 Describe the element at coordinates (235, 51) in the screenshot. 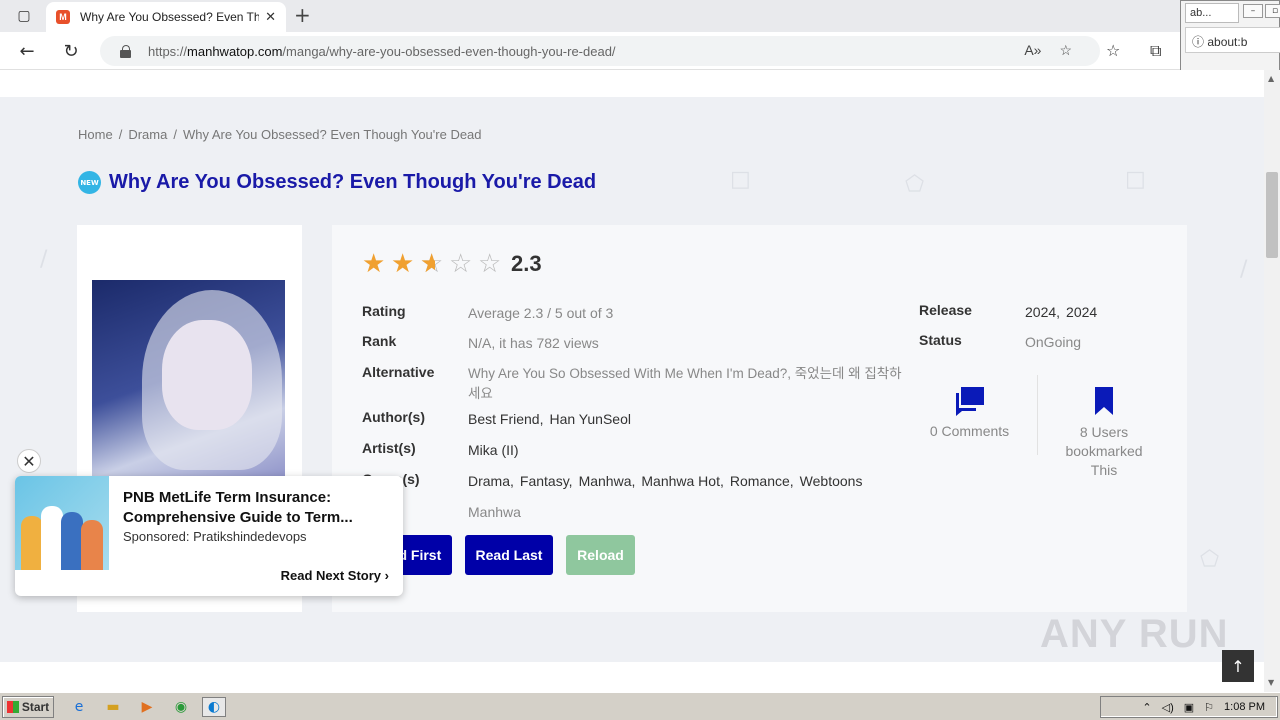

I see `url-host: manhwatop.com` at that location.